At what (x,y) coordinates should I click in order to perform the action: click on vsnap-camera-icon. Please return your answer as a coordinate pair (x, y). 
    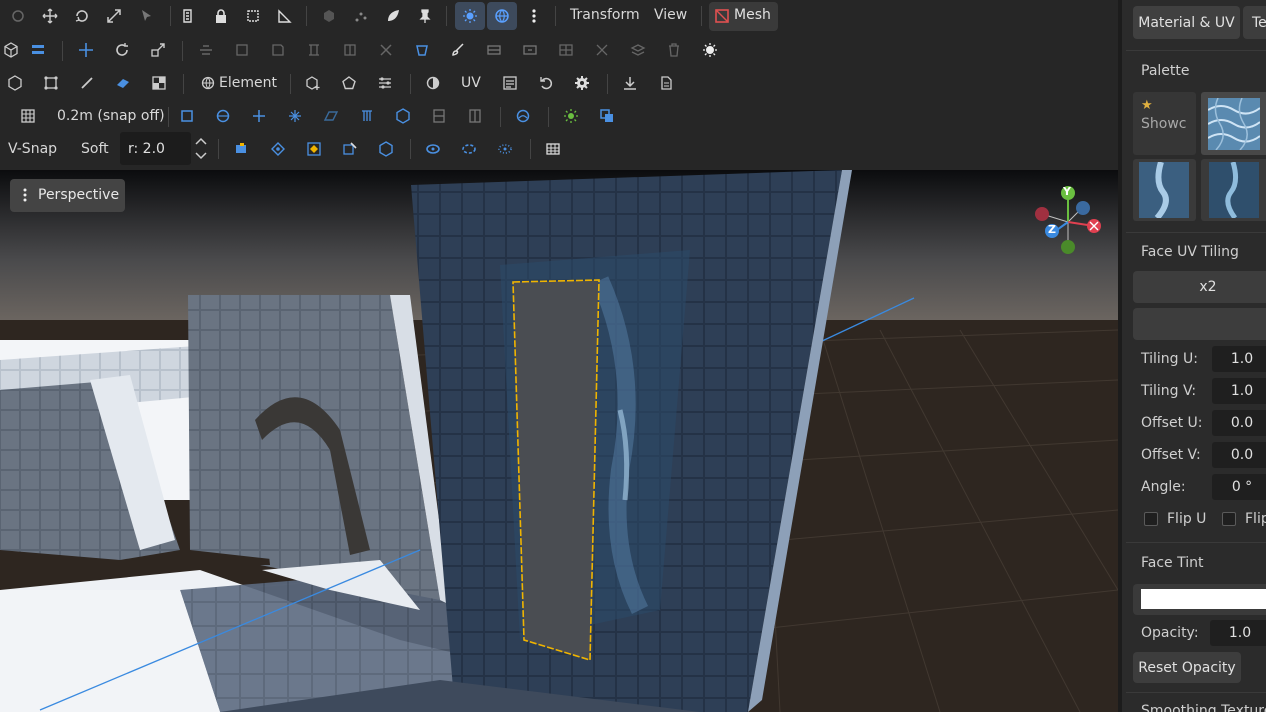
    Looking at the image, I should click on (242, 149).